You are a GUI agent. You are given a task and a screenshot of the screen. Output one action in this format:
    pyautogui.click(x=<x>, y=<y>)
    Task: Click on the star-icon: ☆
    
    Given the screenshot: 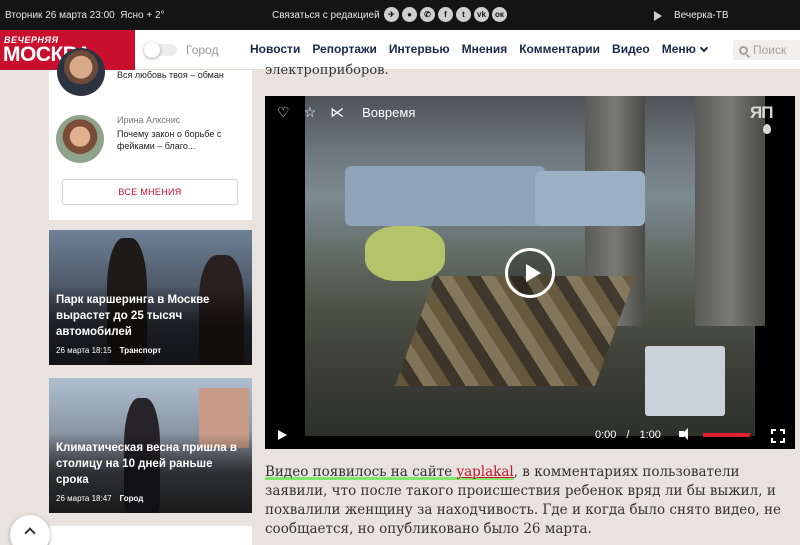 What is the action you would take?
    pyautogui.click(x=310, y=112)
    